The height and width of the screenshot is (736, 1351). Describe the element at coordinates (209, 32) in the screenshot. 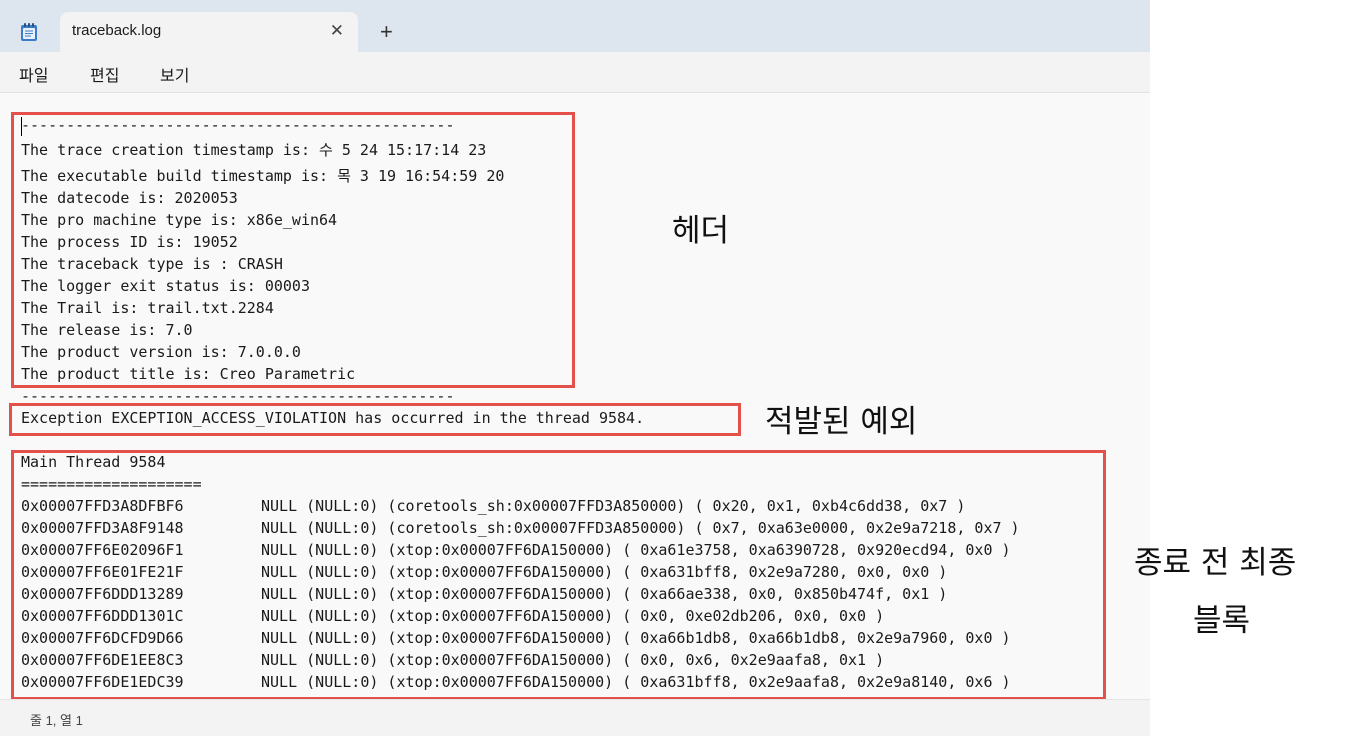

I see `tab-traceback-log: traceback.log ✕` at that location.